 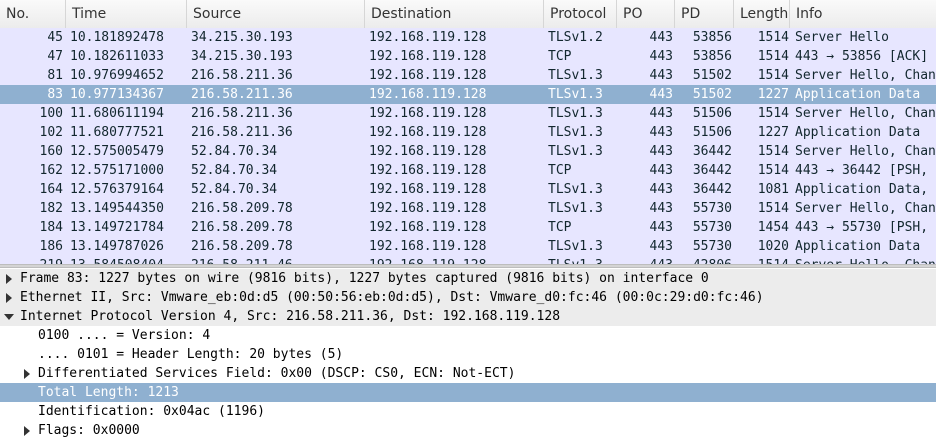 What do you see at coordinates (117, 227) in the screenshot?
I see `cell-time: 13.149721784` at bounding box center [117, 227].